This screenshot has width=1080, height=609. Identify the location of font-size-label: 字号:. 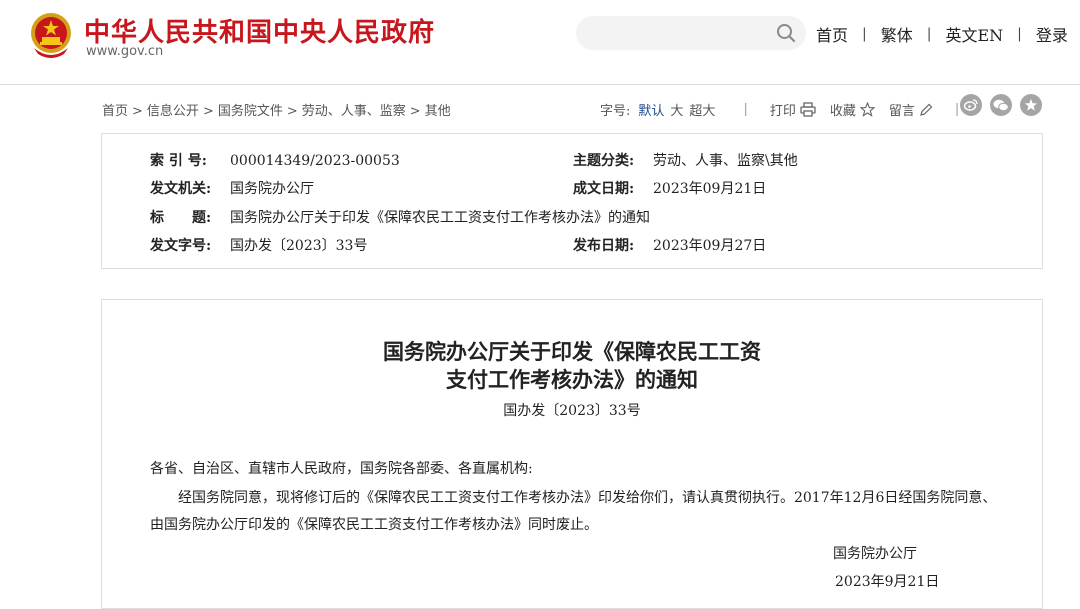
(615, 111).